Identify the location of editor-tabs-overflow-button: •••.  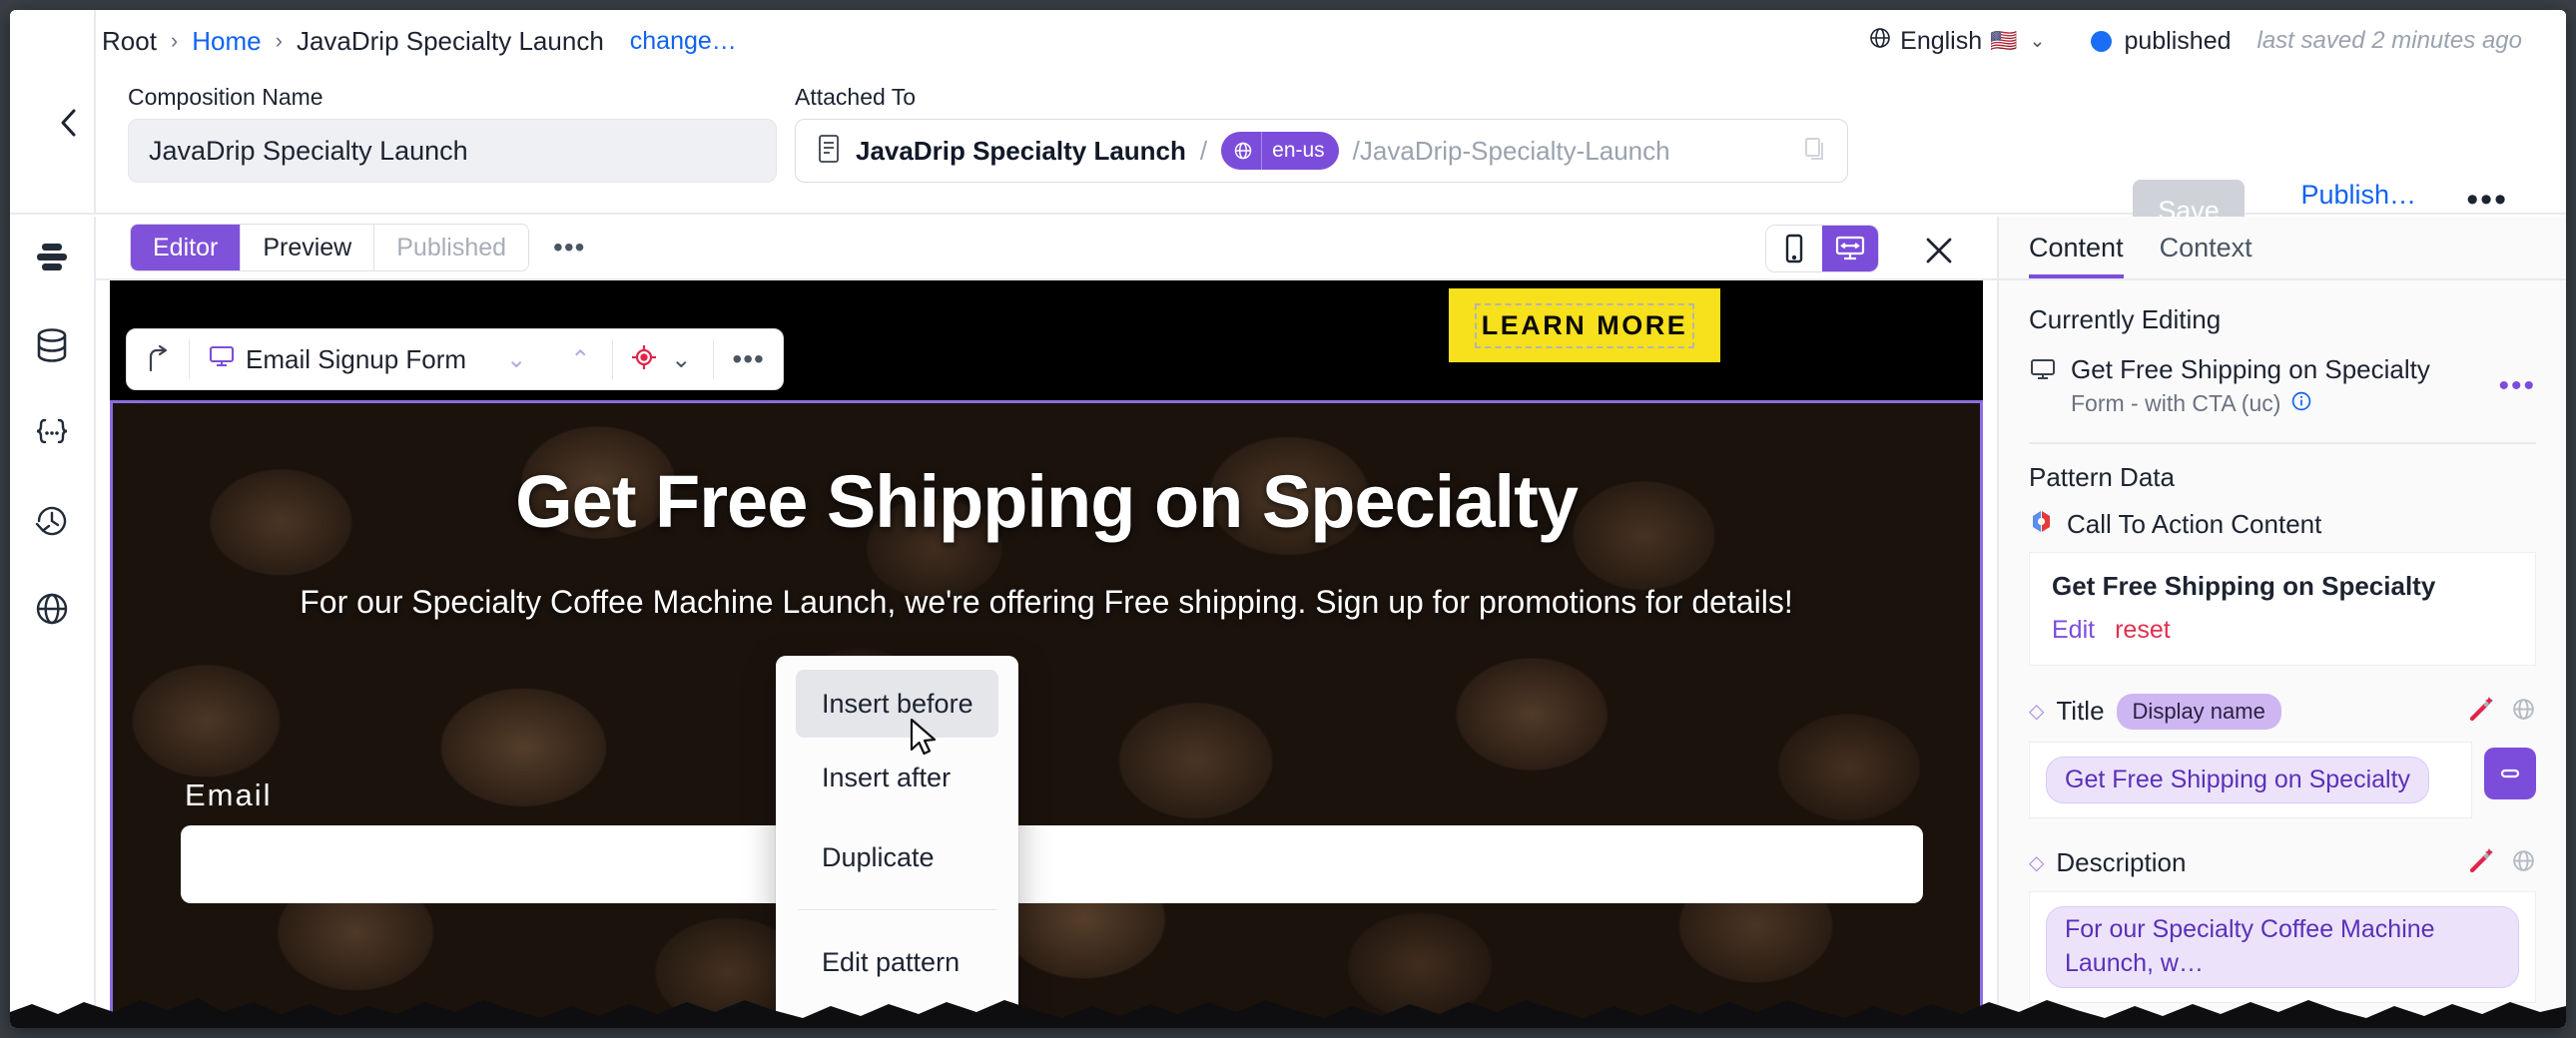
(569, 247).